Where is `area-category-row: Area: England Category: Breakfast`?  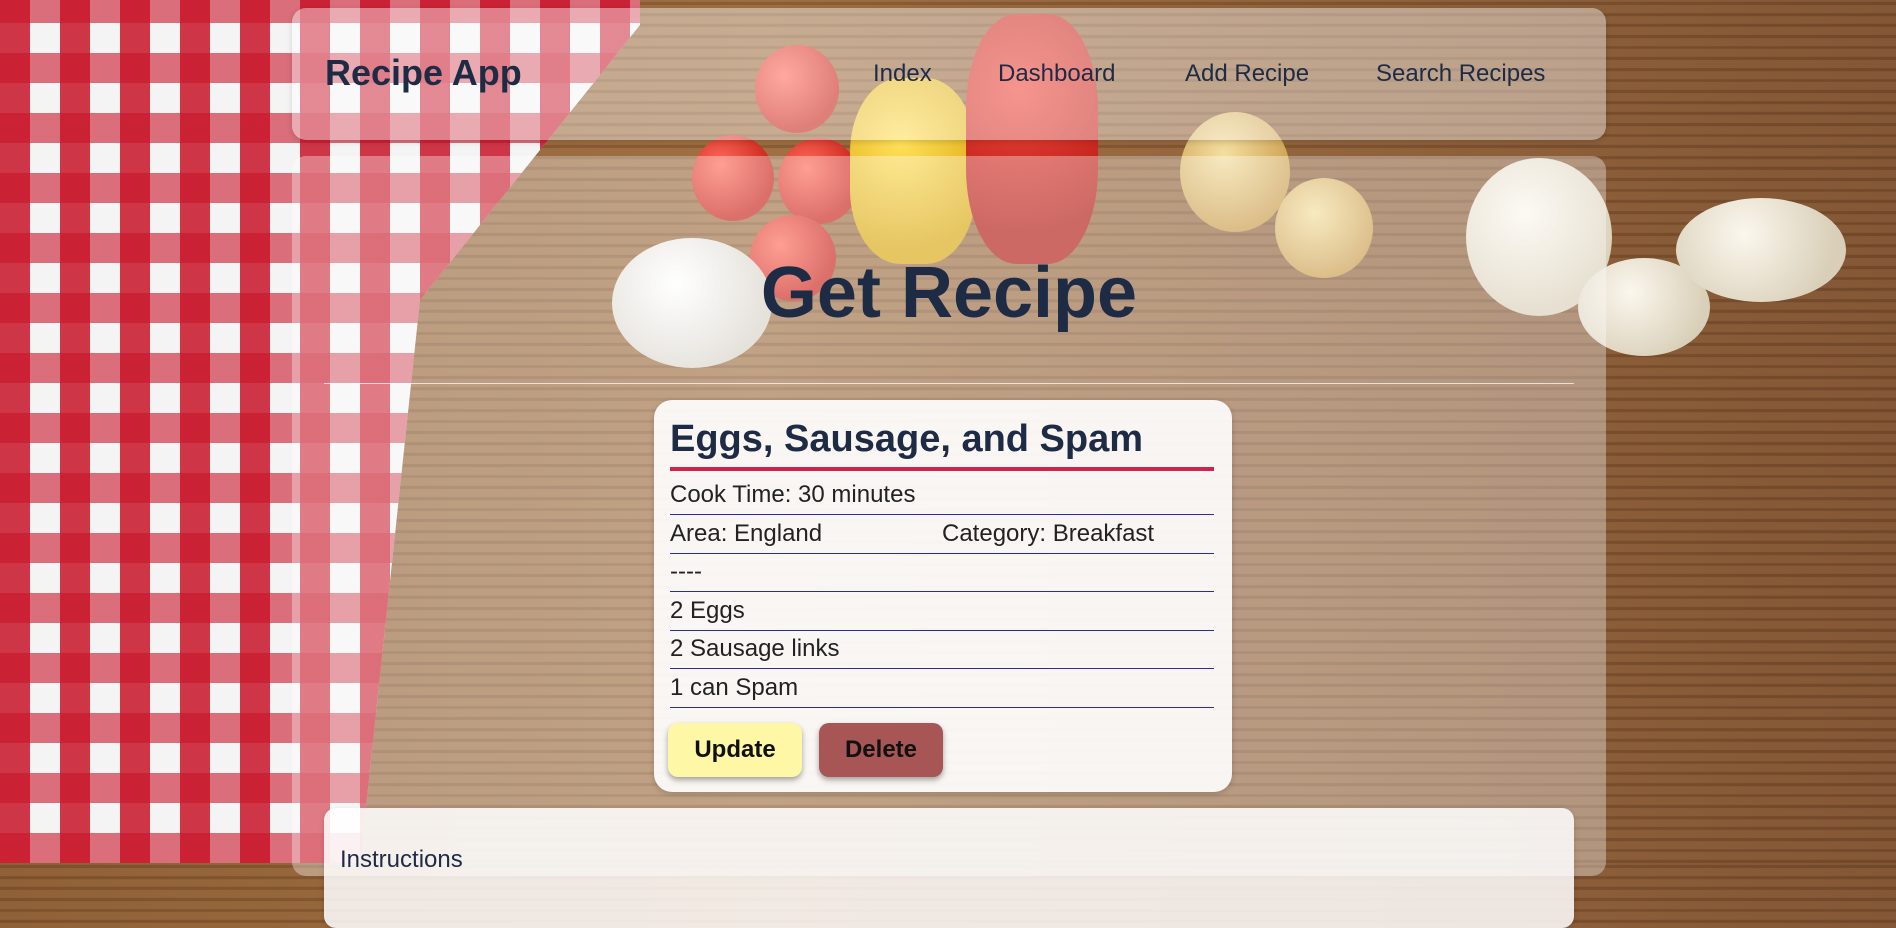 area-category-row: Area: England Category: Breakfast is located at coordinates (942, 534).